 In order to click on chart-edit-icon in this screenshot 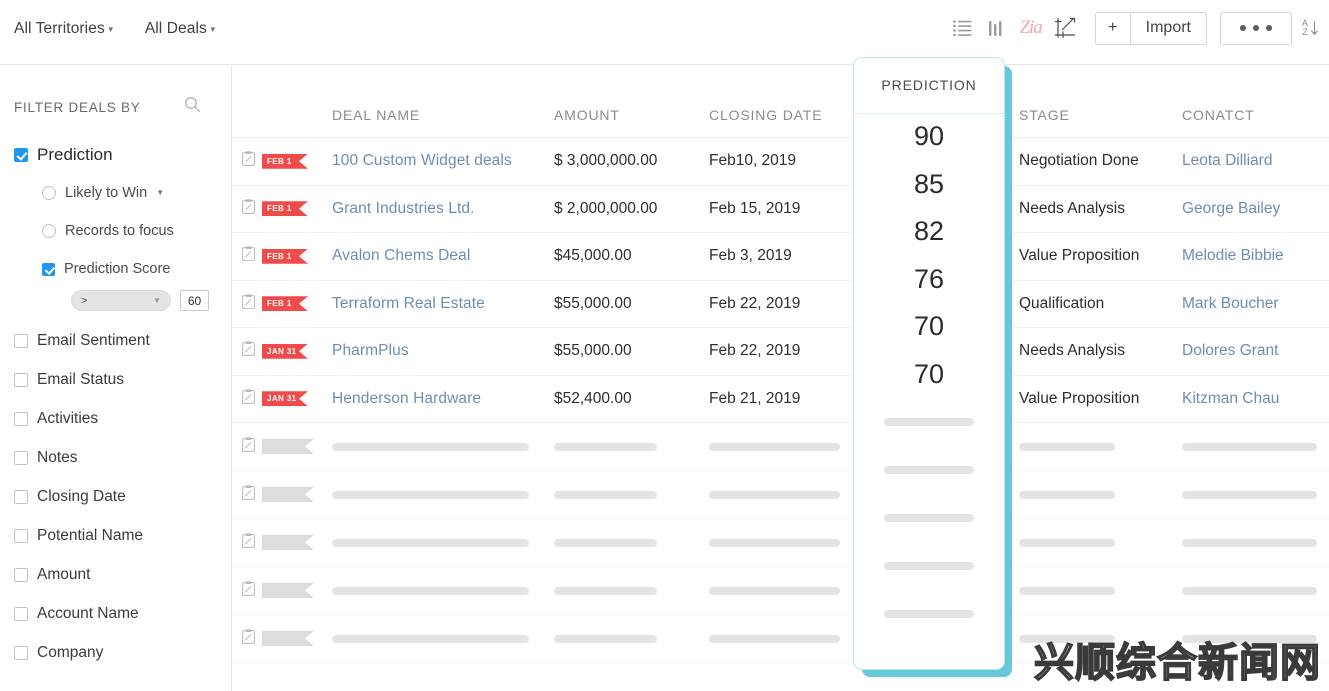, I will do `click(1065, 28)`.